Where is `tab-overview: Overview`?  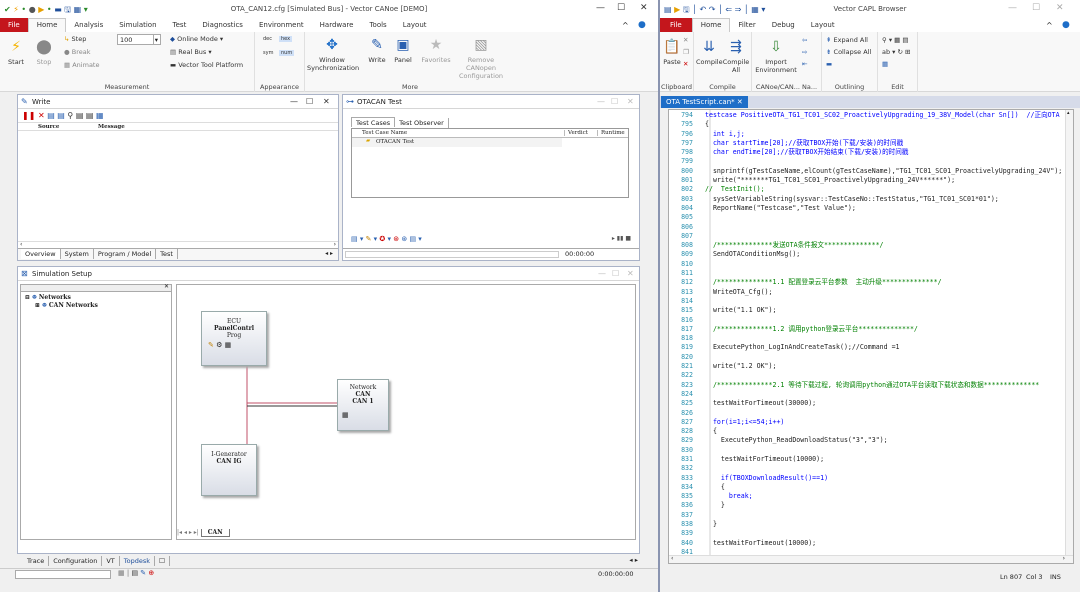
tab-overview: Overview is located at coordinates (41, 254).